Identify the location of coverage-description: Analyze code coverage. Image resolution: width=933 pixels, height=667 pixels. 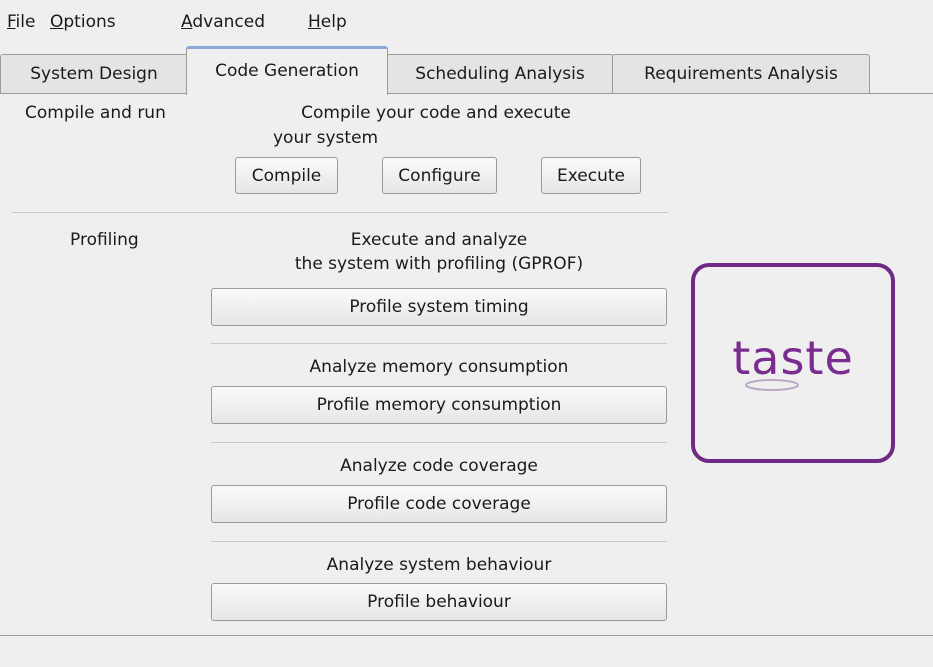
(439, 466).